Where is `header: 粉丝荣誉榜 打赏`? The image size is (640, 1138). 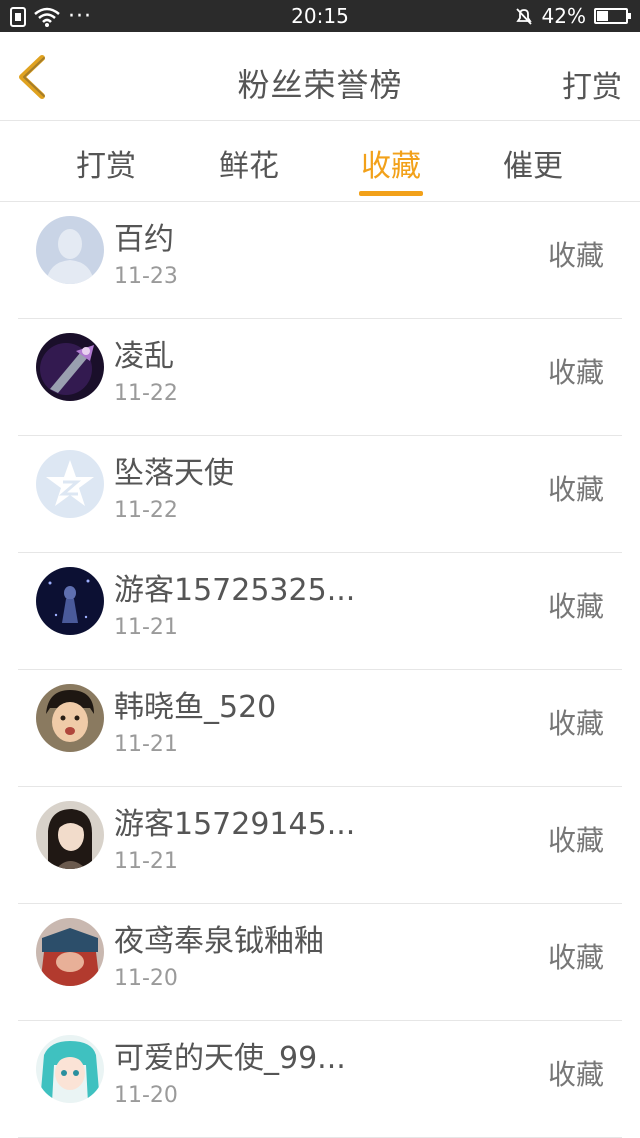
header: 粉丝荣誉榜 打赏 is located at coordinates (320, 76).